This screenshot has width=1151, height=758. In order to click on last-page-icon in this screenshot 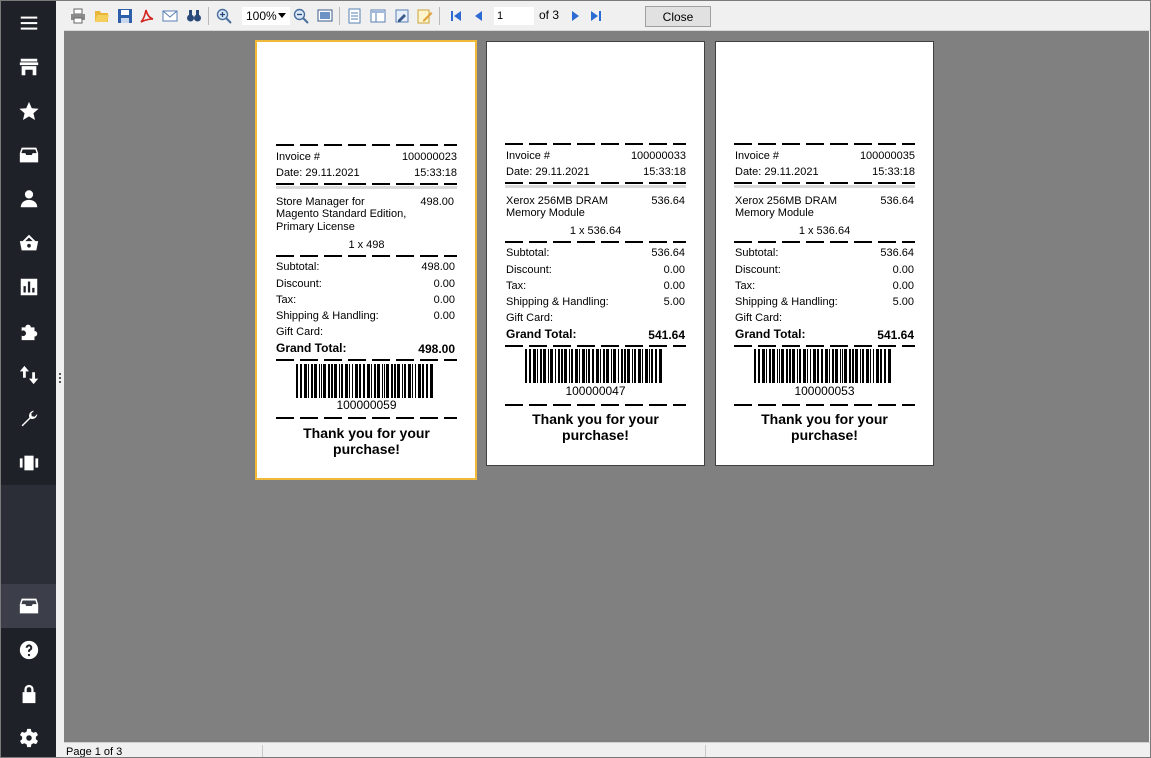, I will do `click(596, 16)`.